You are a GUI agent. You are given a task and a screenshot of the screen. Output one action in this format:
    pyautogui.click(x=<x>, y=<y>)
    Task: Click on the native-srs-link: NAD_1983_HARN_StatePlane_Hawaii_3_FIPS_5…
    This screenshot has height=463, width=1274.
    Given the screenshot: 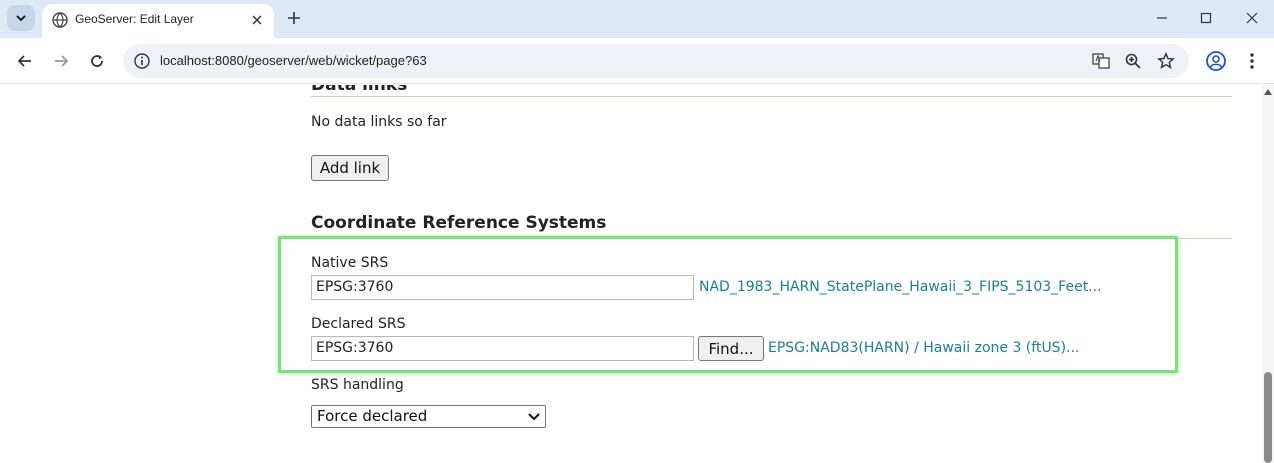 What is the action you would take?
    pyautogui.click(x=900, y=287)
    